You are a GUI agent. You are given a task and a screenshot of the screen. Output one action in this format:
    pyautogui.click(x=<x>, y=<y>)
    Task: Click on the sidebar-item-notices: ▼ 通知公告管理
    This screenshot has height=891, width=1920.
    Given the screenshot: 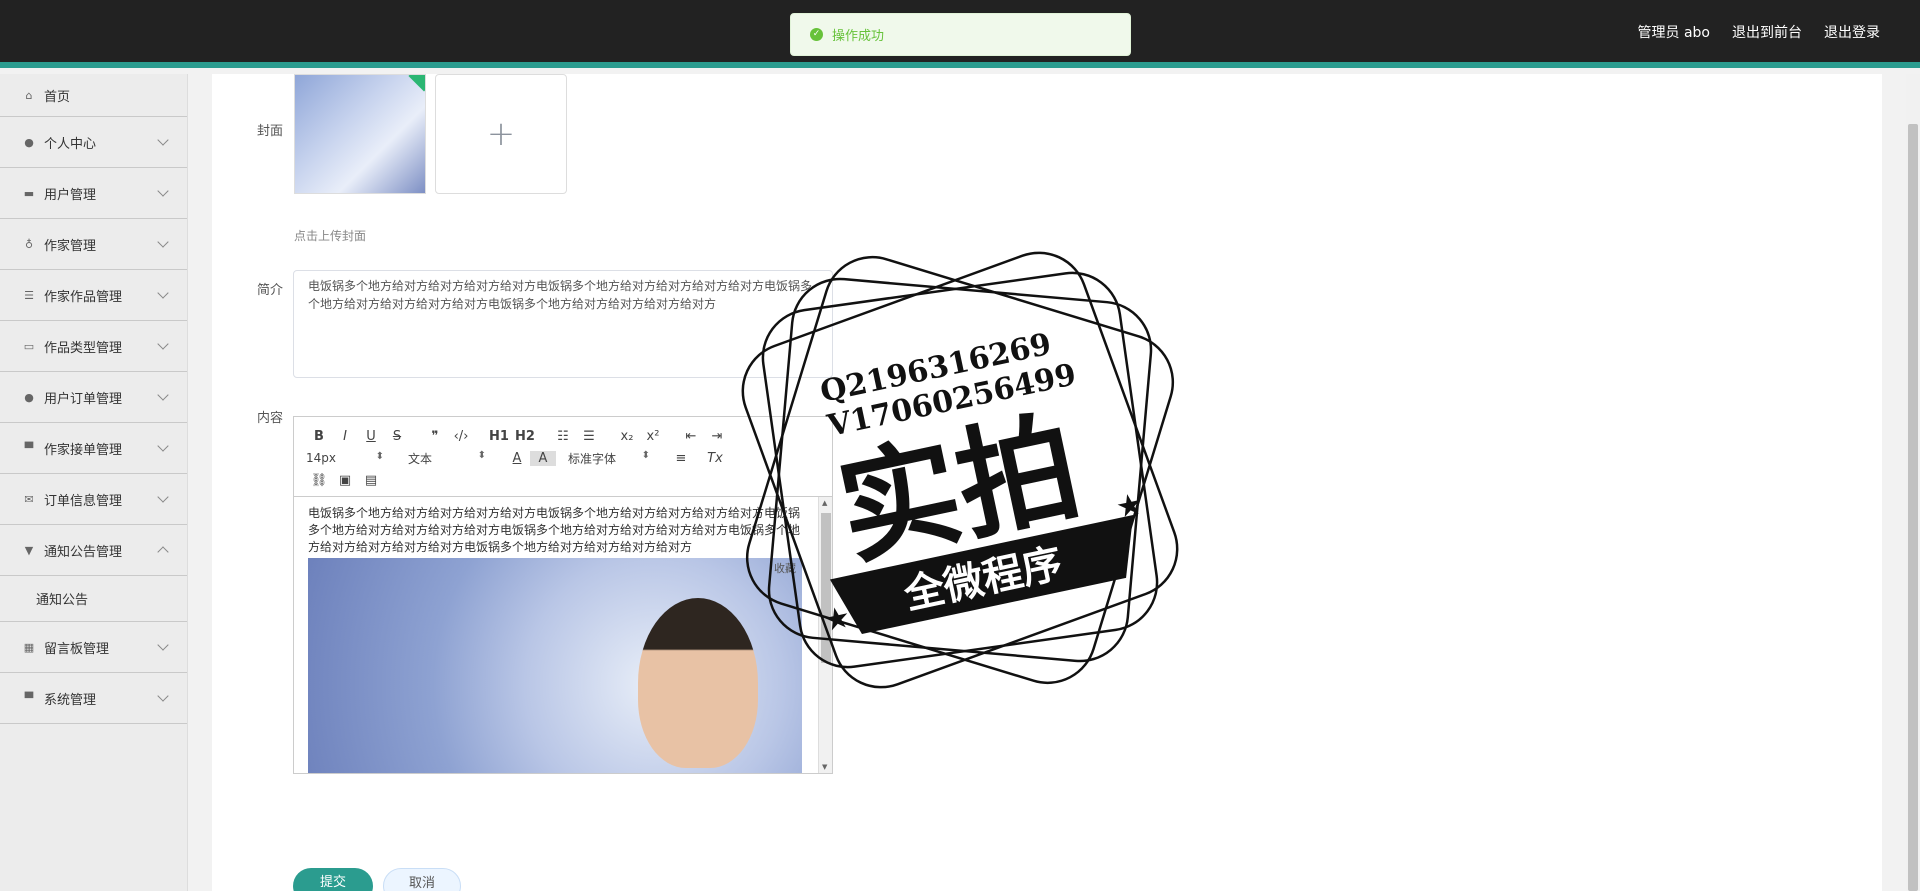 What is the action you would take?
    pyautogui.click(x=93, y=550)
    